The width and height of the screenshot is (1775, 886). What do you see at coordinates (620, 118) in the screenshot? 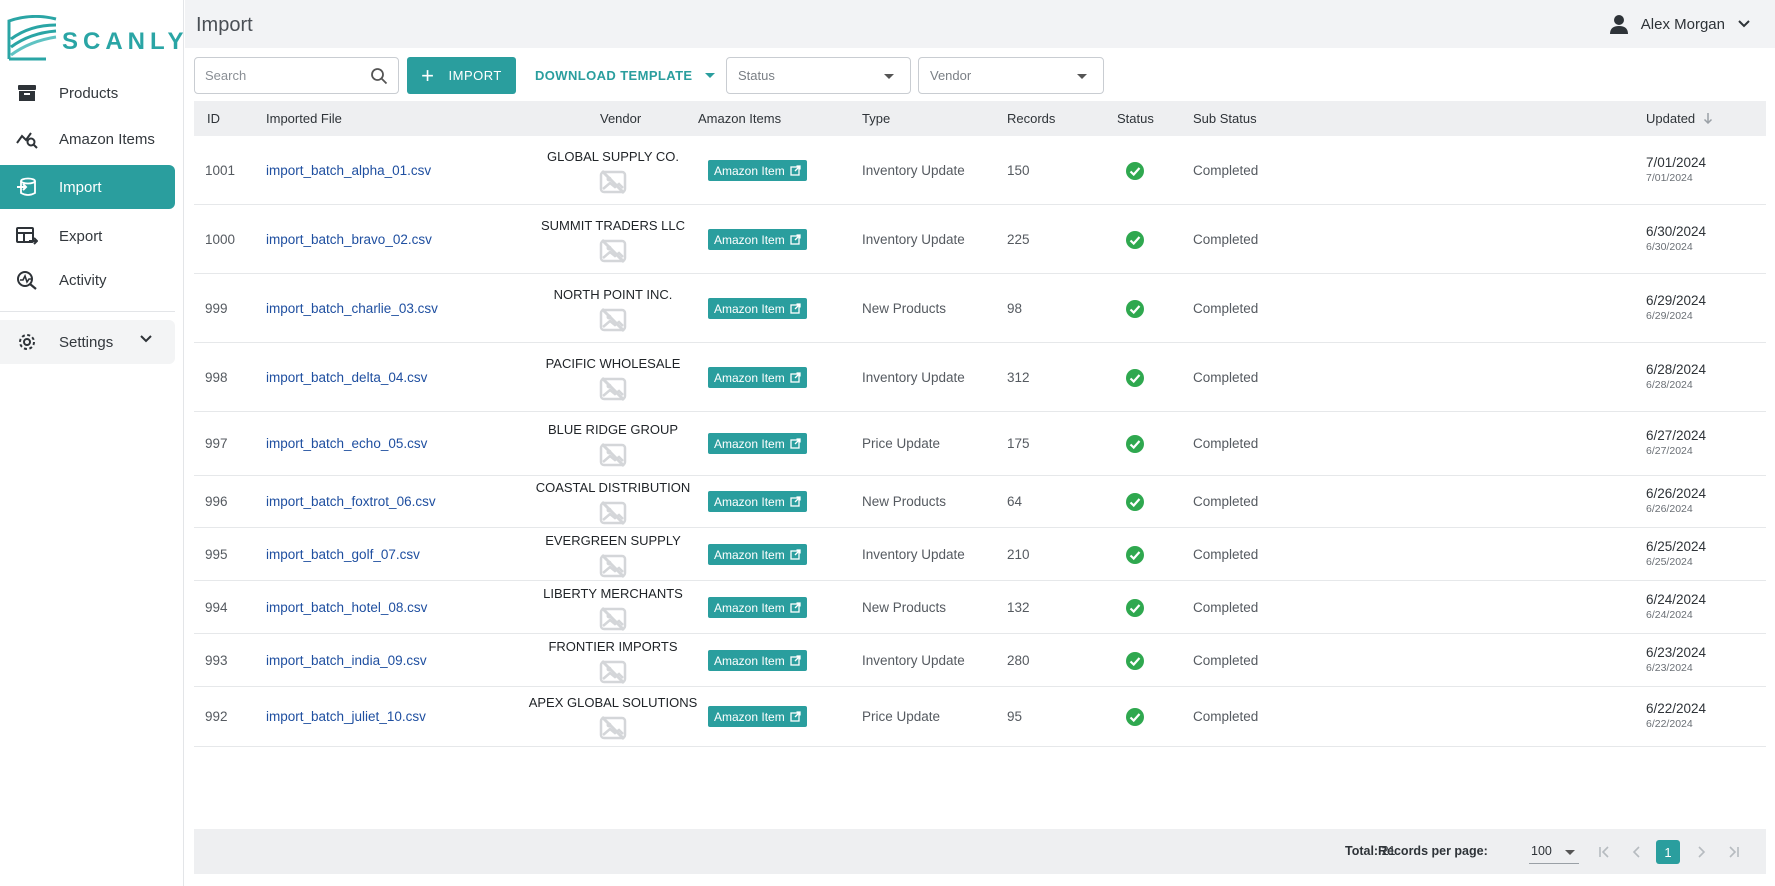
I see `column-header-vendor: Vendor` at bounding box center [620, 118].